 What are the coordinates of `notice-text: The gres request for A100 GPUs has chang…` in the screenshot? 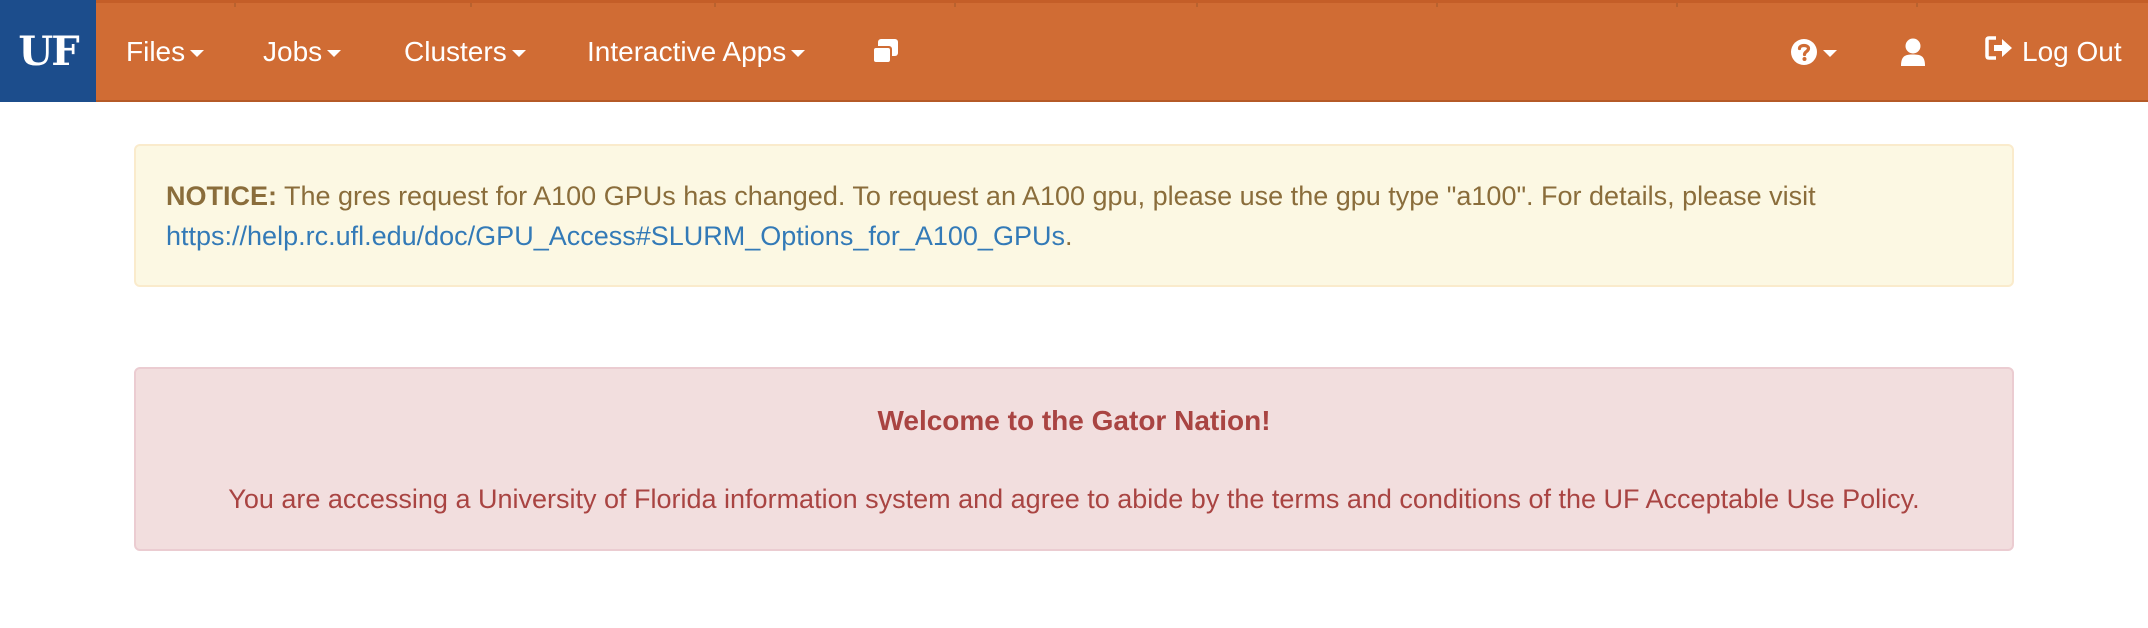 It's located at (1046, 196).